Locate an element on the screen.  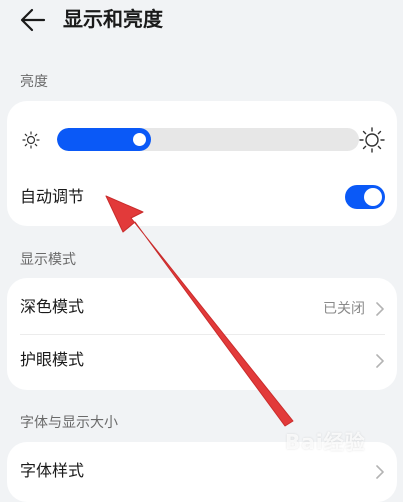
brightness-slider is located at coordinates (208, 139).